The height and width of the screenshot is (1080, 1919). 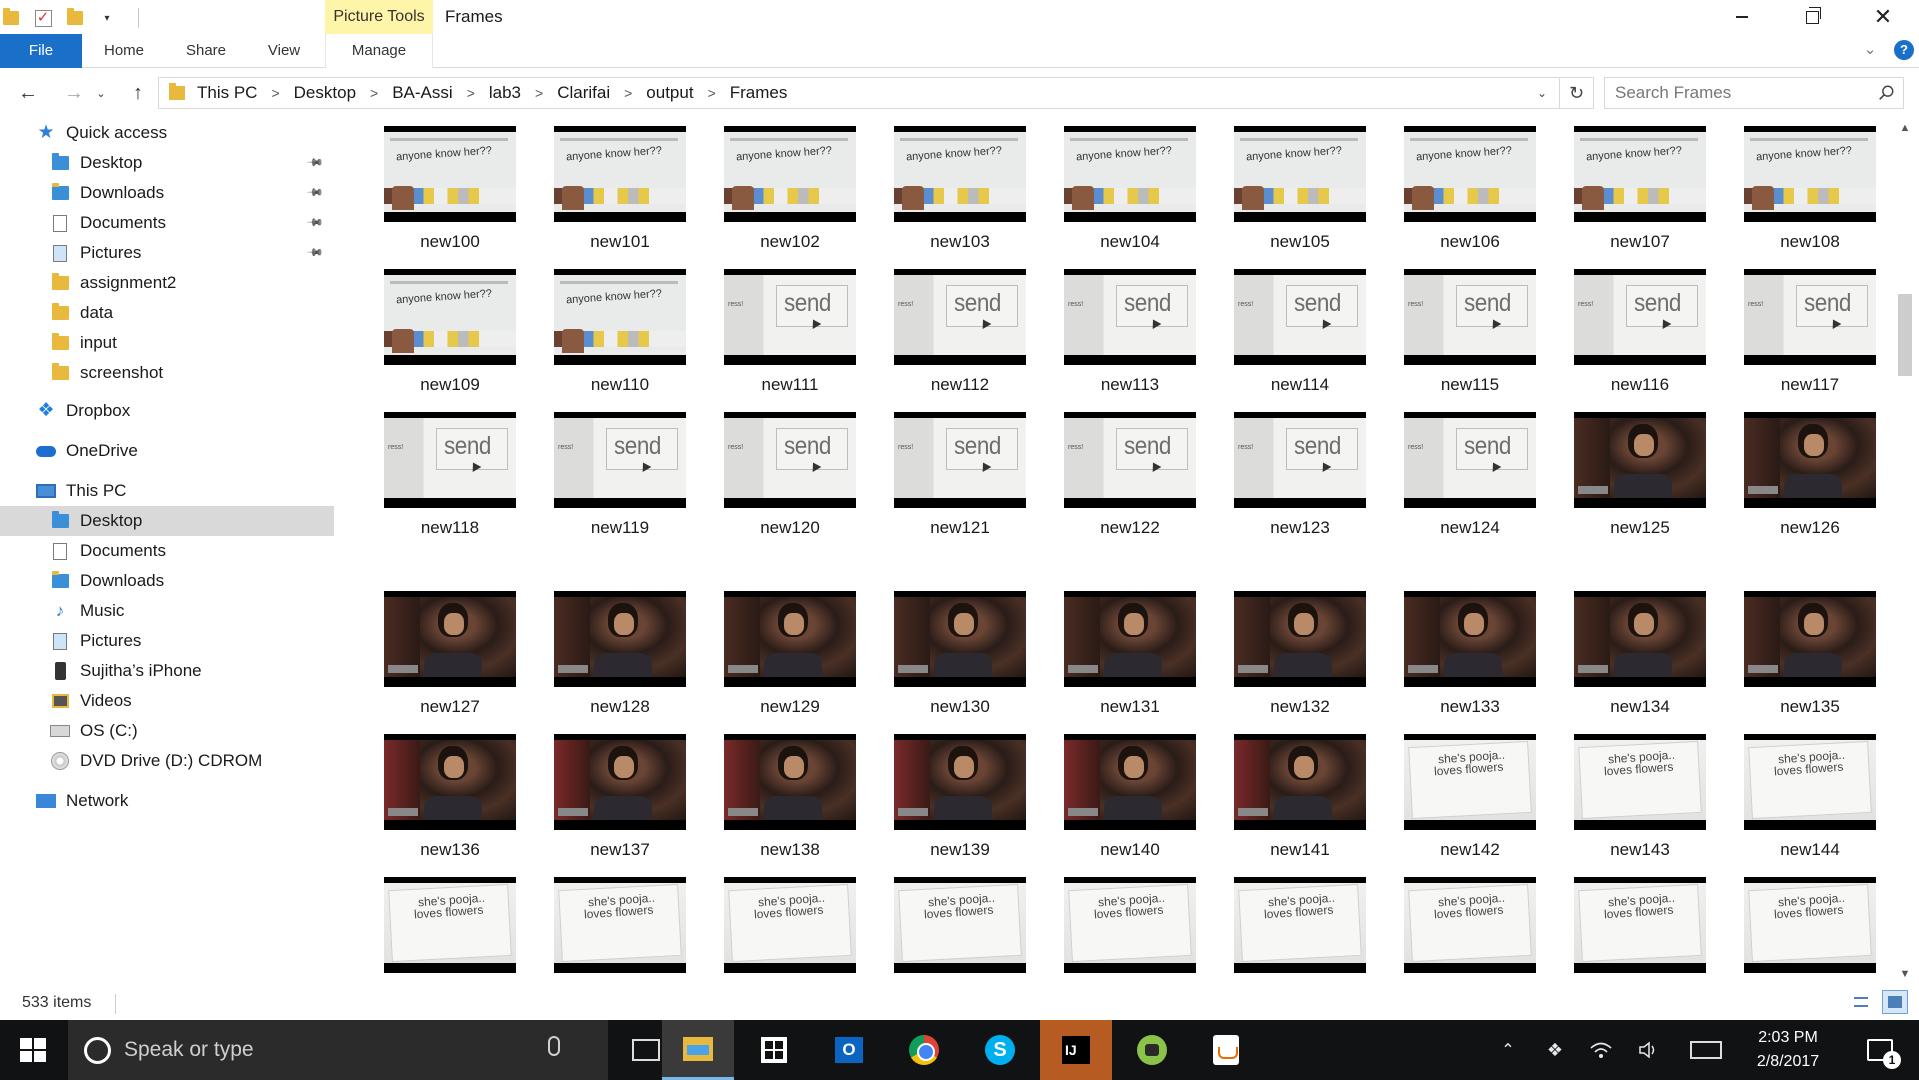 I want to click on file-tile: she's pooja.. loves flowers new144, so click(x=1810, y=797).